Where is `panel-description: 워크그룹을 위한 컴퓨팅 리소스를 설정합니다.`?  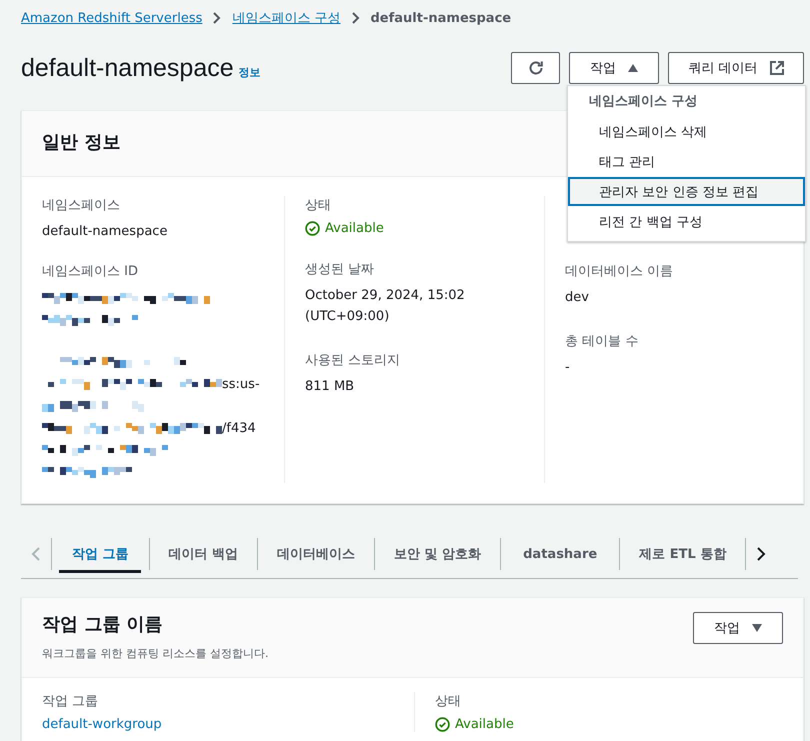
panel-description: 워크그룹을 위한 컴퓨팅 리소스를 설정합니다. is located at coordinates (155, 653).